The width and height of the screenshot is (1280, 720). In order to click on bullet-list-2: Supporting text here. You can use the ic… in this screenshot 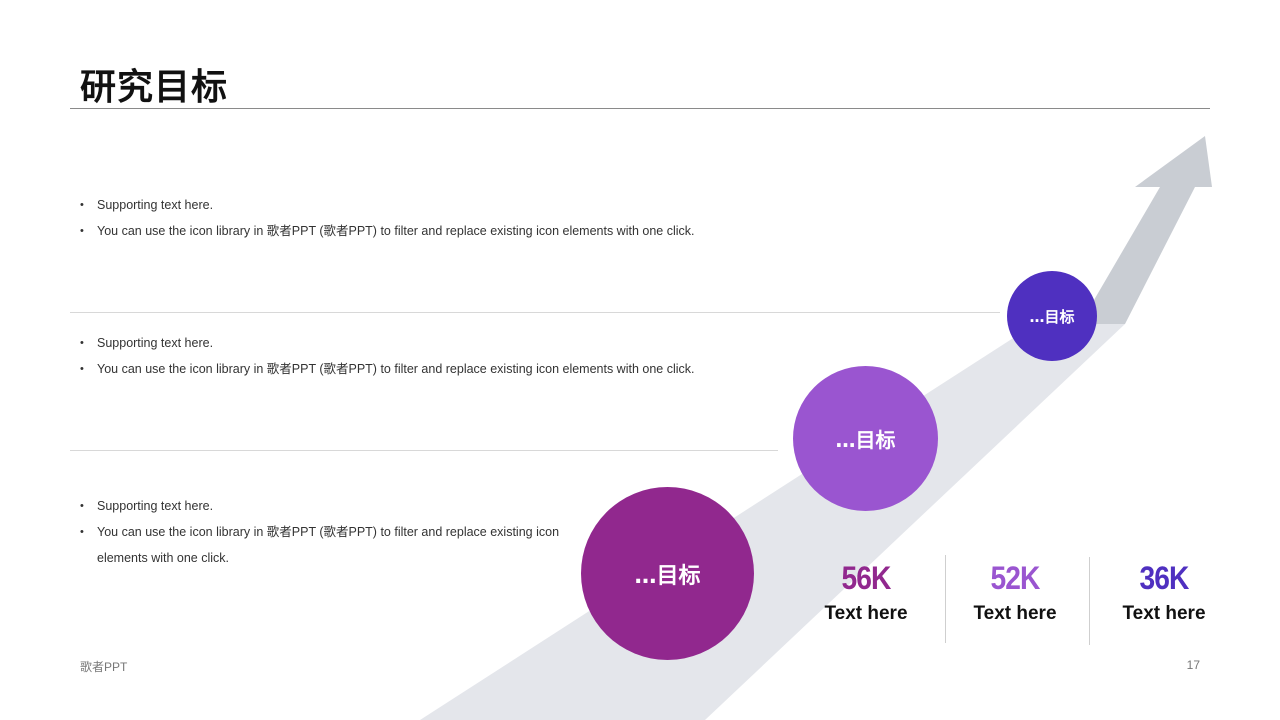, I will do `click(430, 356)`.